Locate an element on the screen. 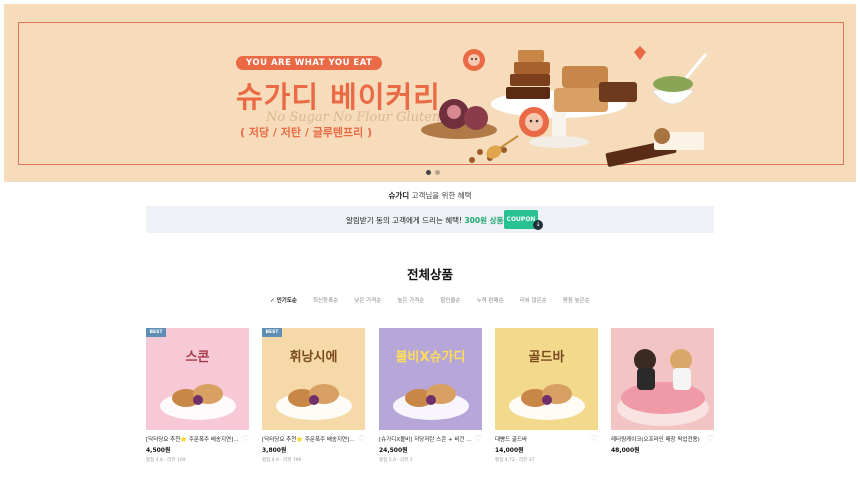  product-name-row: [닥터당요 추천⭐ 주문폭주 배송지연] 휘낭시에♡ is located at coordinates (313, 439).